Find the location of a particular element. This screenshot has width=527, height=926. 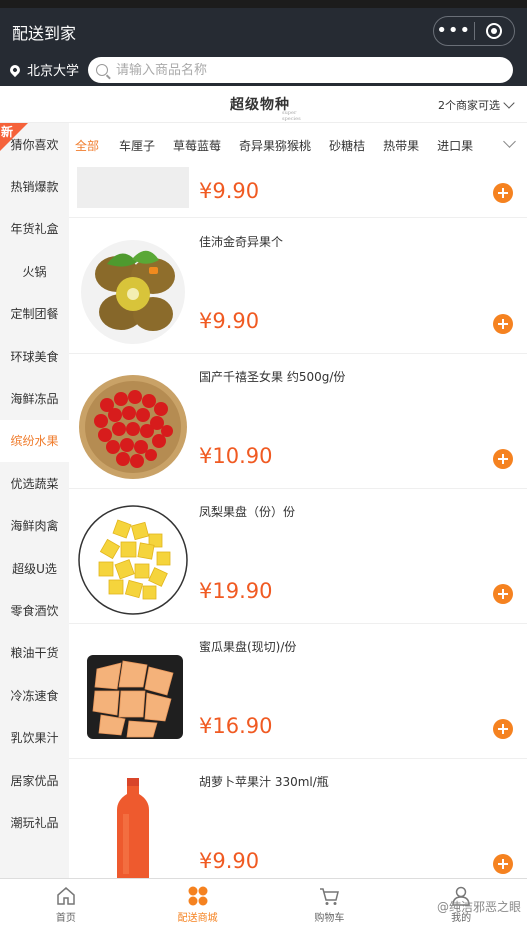

juice-bottle-image is located at coordinates (133, 828).